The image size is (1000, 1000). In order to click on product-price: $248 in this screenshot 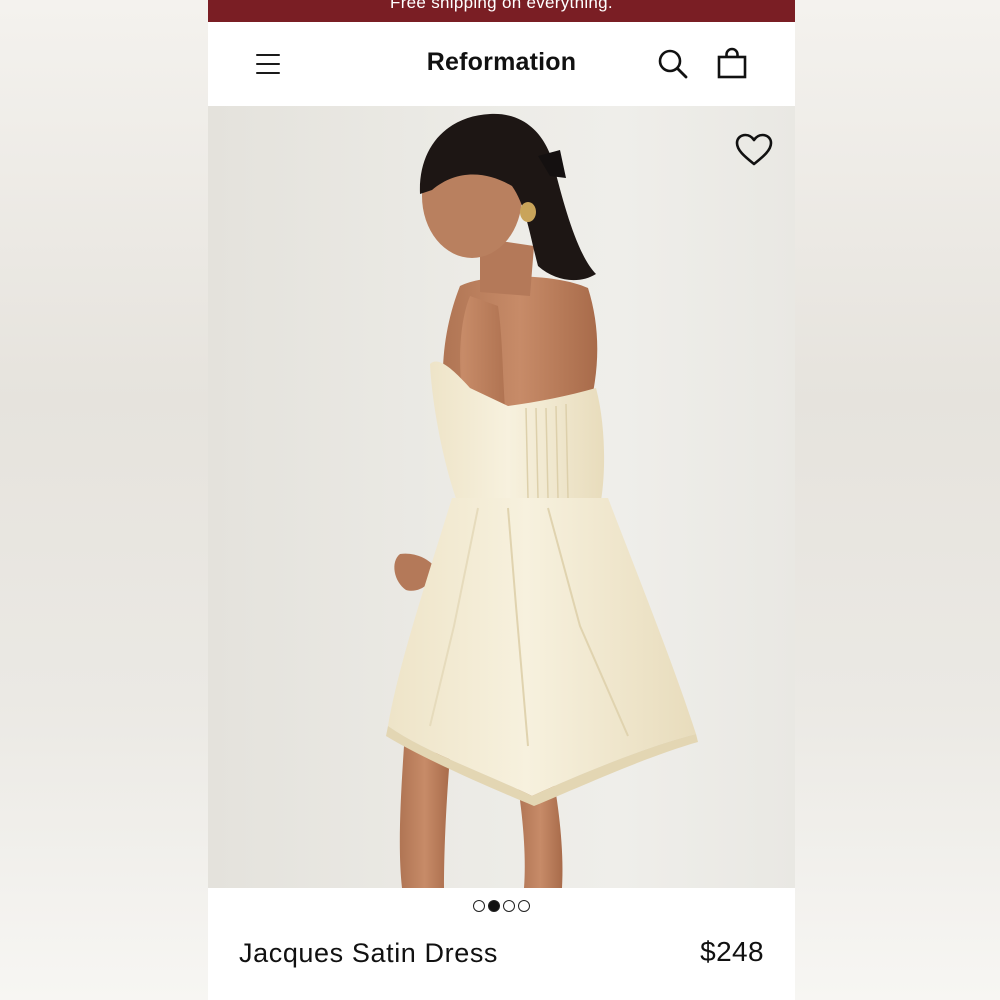, I will do `click(732, 951)`.